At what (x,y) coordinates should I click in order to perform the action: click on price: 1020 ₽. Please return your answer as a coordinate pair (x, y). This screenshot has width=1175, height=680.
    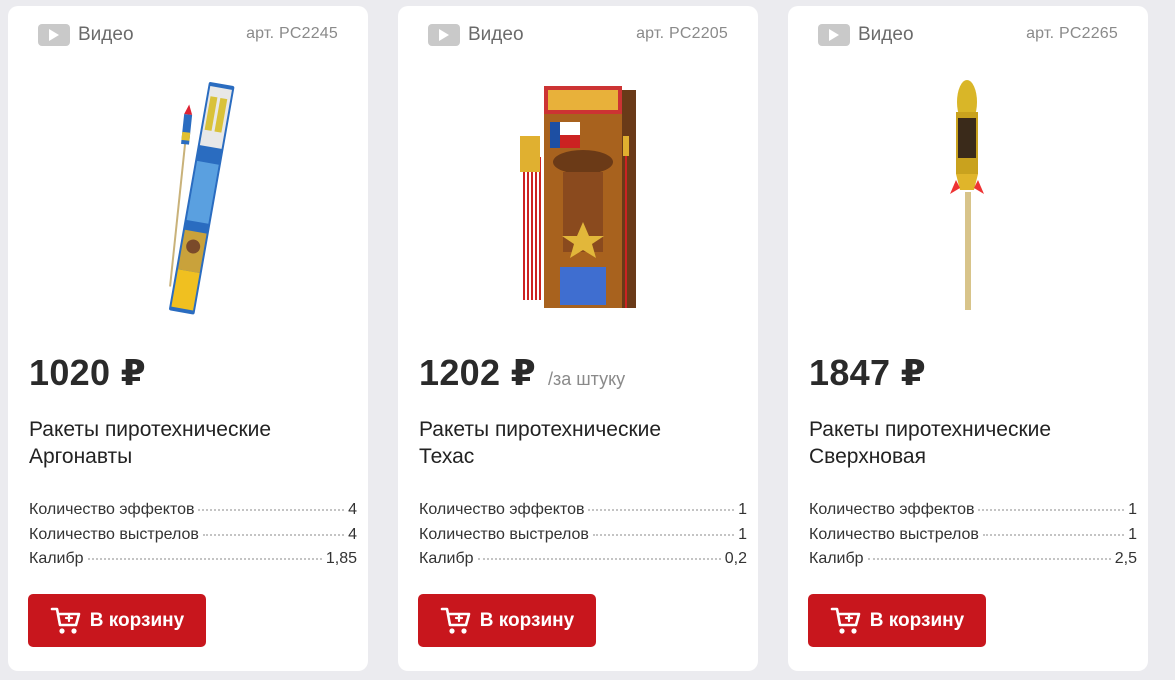
    Looking at the image, I should click on (87, 372).